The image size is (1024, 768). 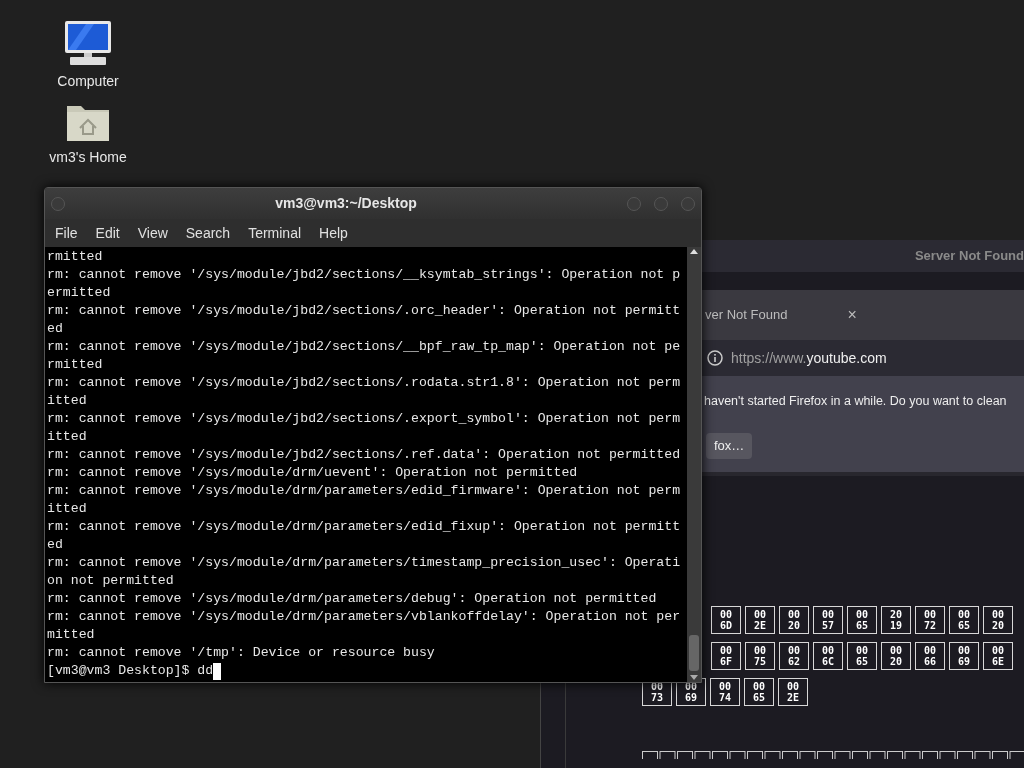 What do you see at coordinates (364, 563) in the screenshot?
I see `terminal-line: rm: cannot remove '/sys/module/drm/parameters/timestamp_precision_usec': Operati` at bounding box center [364, 563].